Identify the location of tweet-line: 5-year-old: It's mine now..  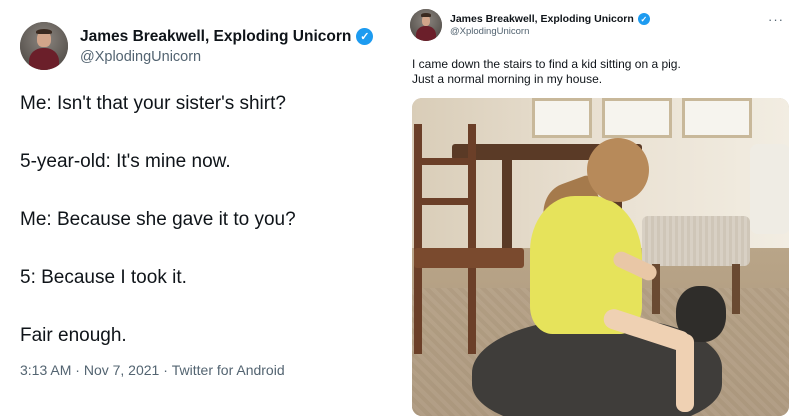
(125, 161).